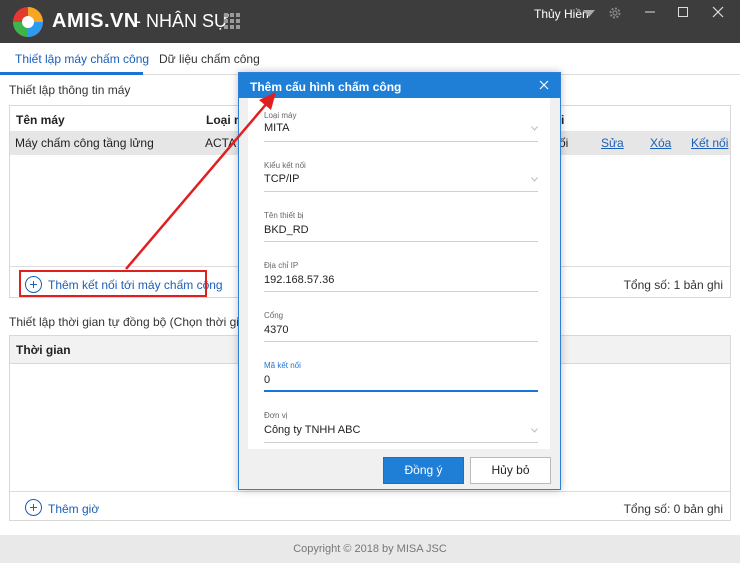 The width and height of the screenshot is (740, 563). Describe the element at coordinates (394, 181) in the screenshot. I see `connection-type-select: TCP/IP` at that location.